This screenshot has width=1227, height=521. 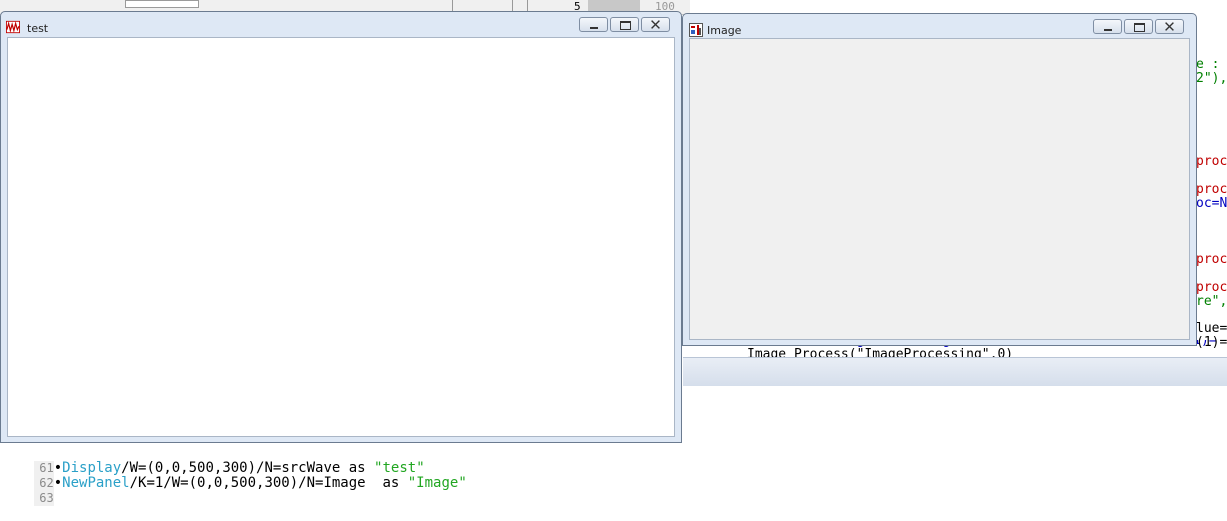 What do you see at coordinates (43, 498) in the screenshot?
I see `line-number: 63` at bounding box center [43, 498].